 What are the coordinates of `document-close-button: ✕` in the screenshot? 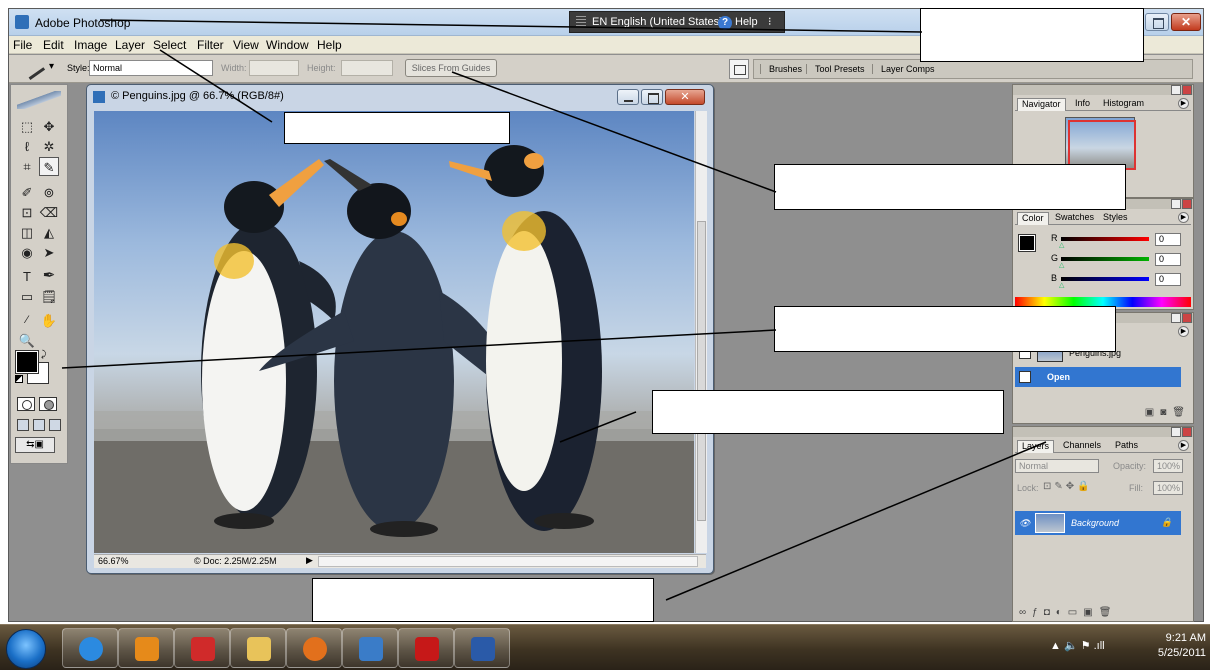 It's located at (685, 97).